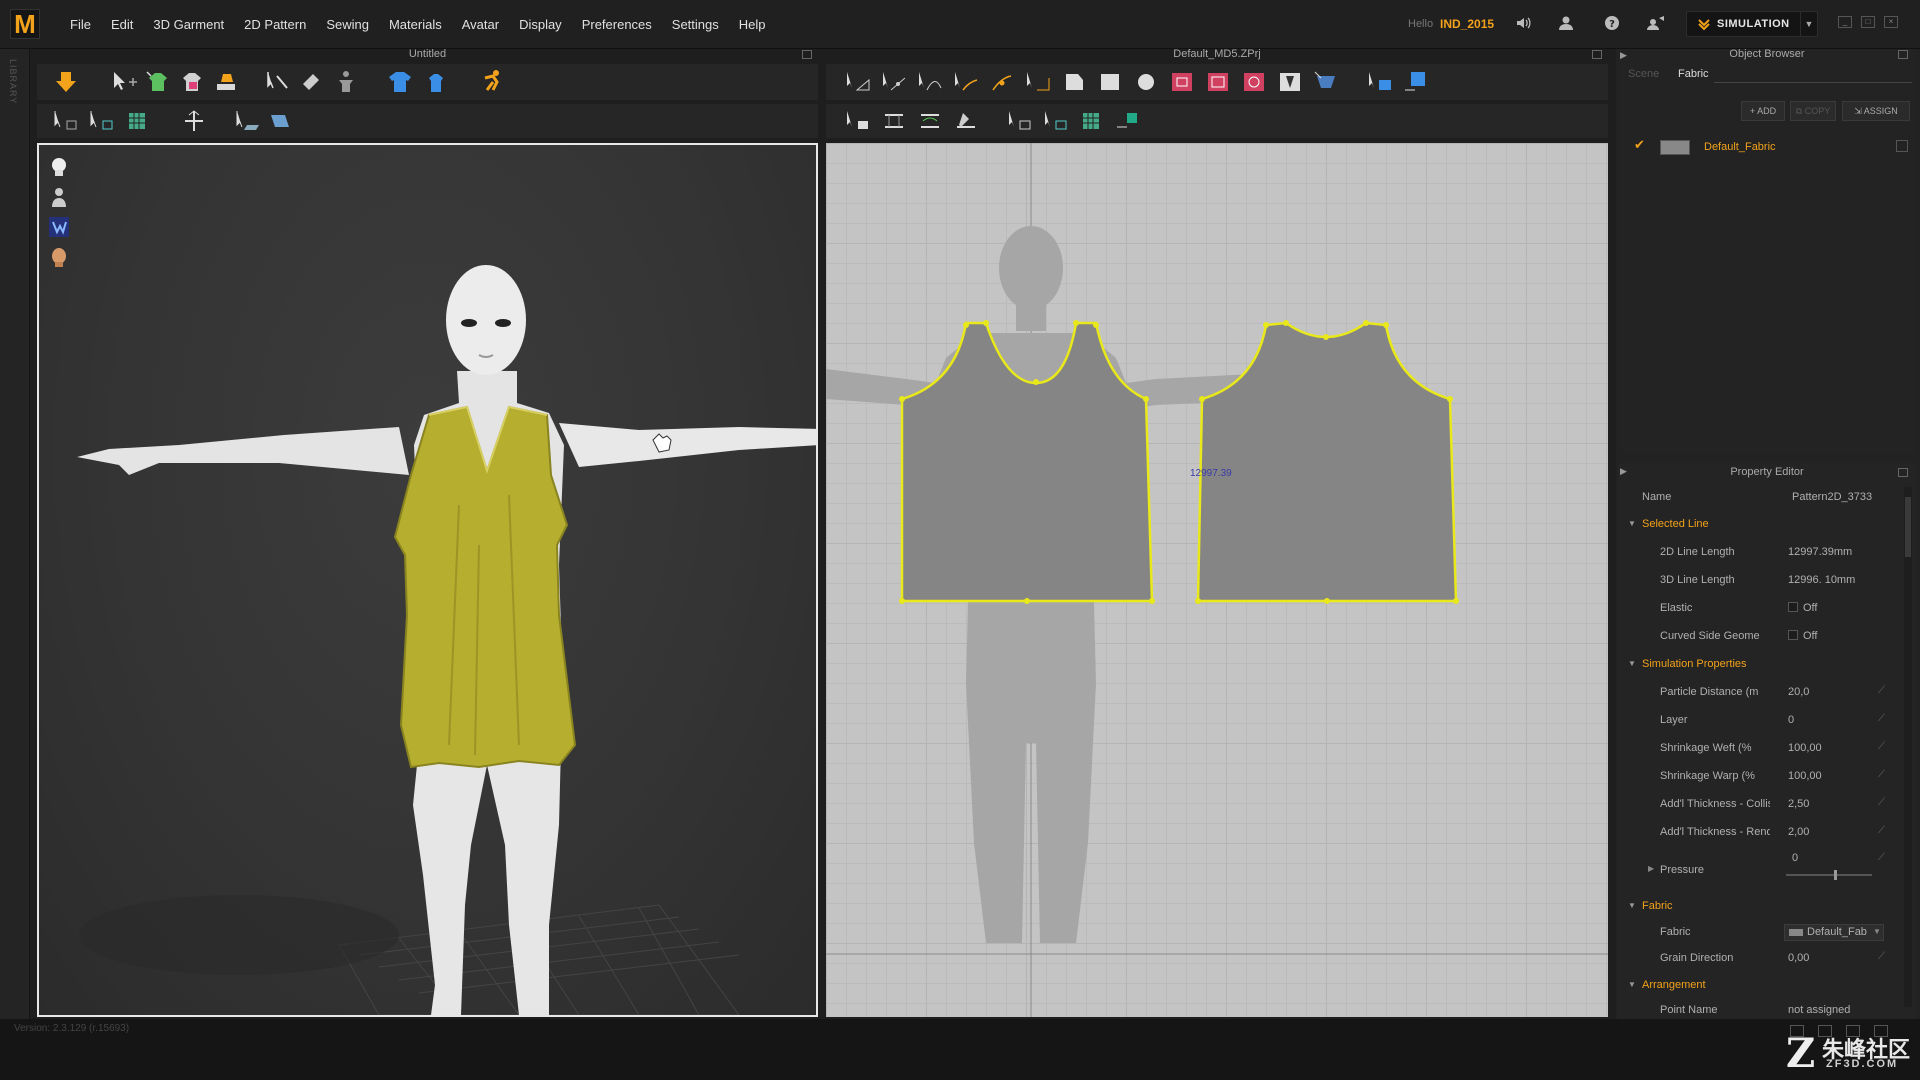 Image resolution: width=1920 pixels, height=1080 pixels. I want to click on pressure-slider-handle, so click(1835, 875).